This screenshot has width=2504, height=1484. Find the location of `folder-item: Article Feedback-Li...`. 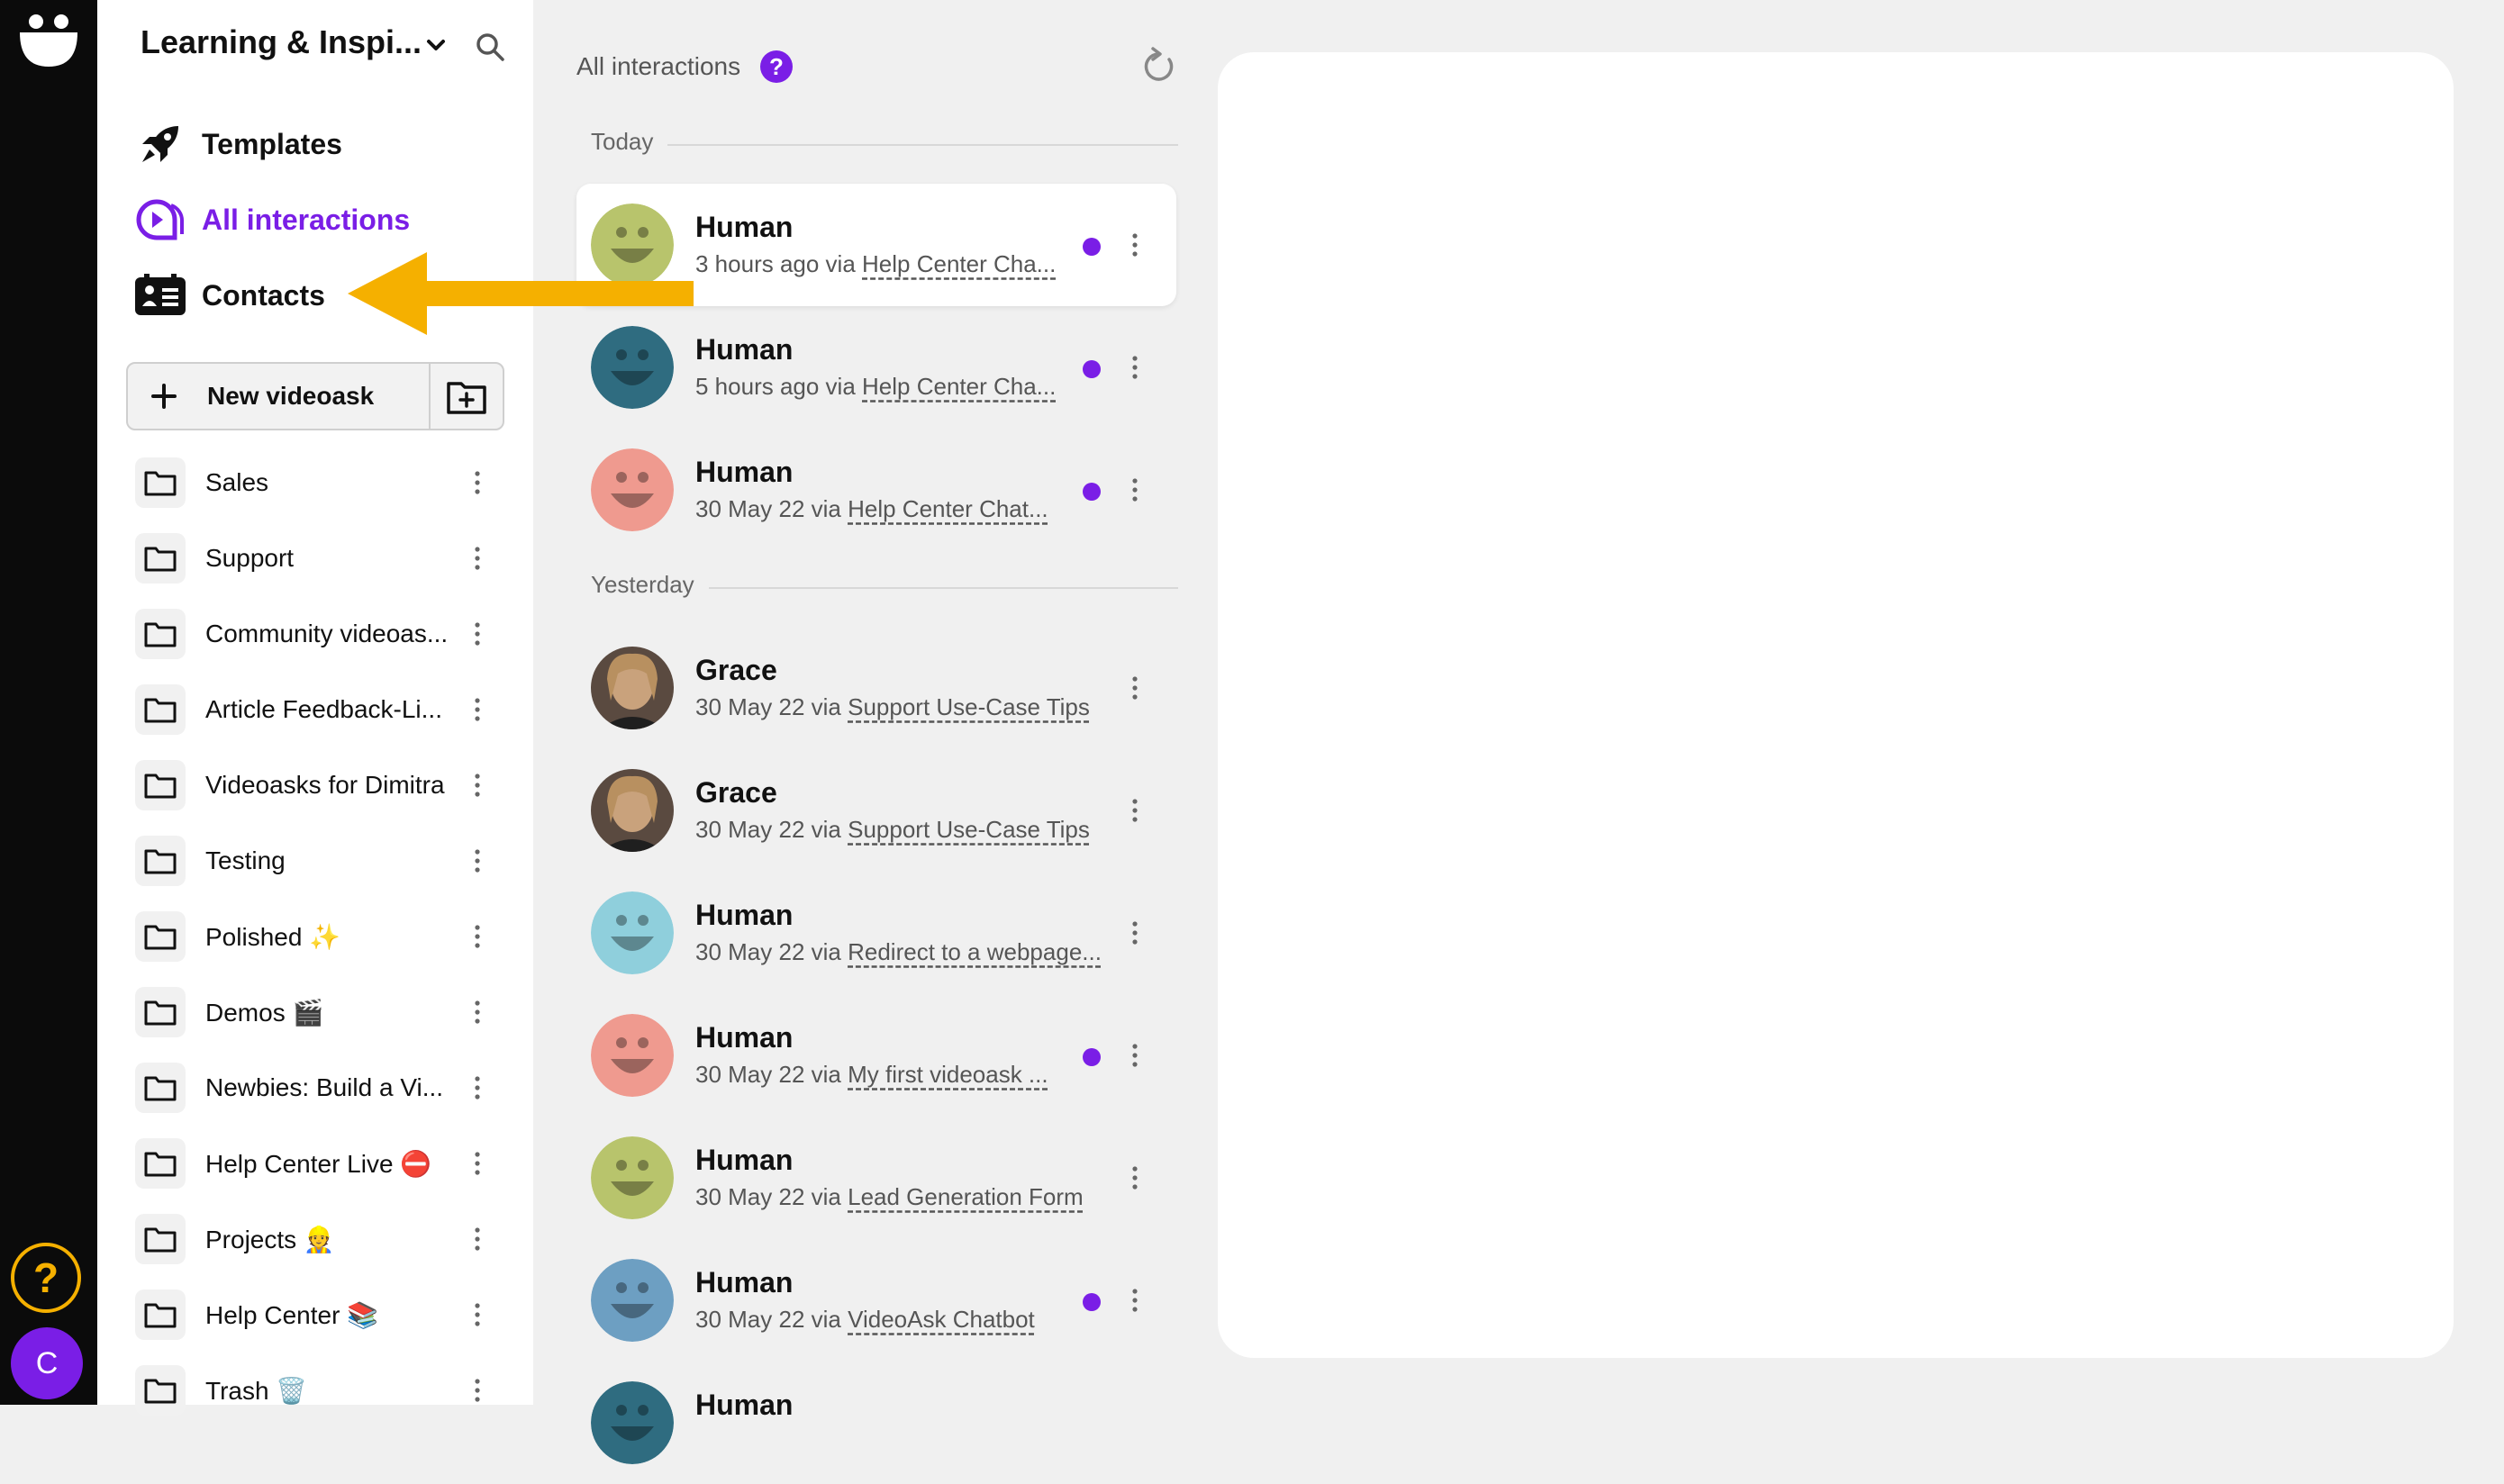

folder-item: Article Feedback-Li... is located at coordinates (315, 710).